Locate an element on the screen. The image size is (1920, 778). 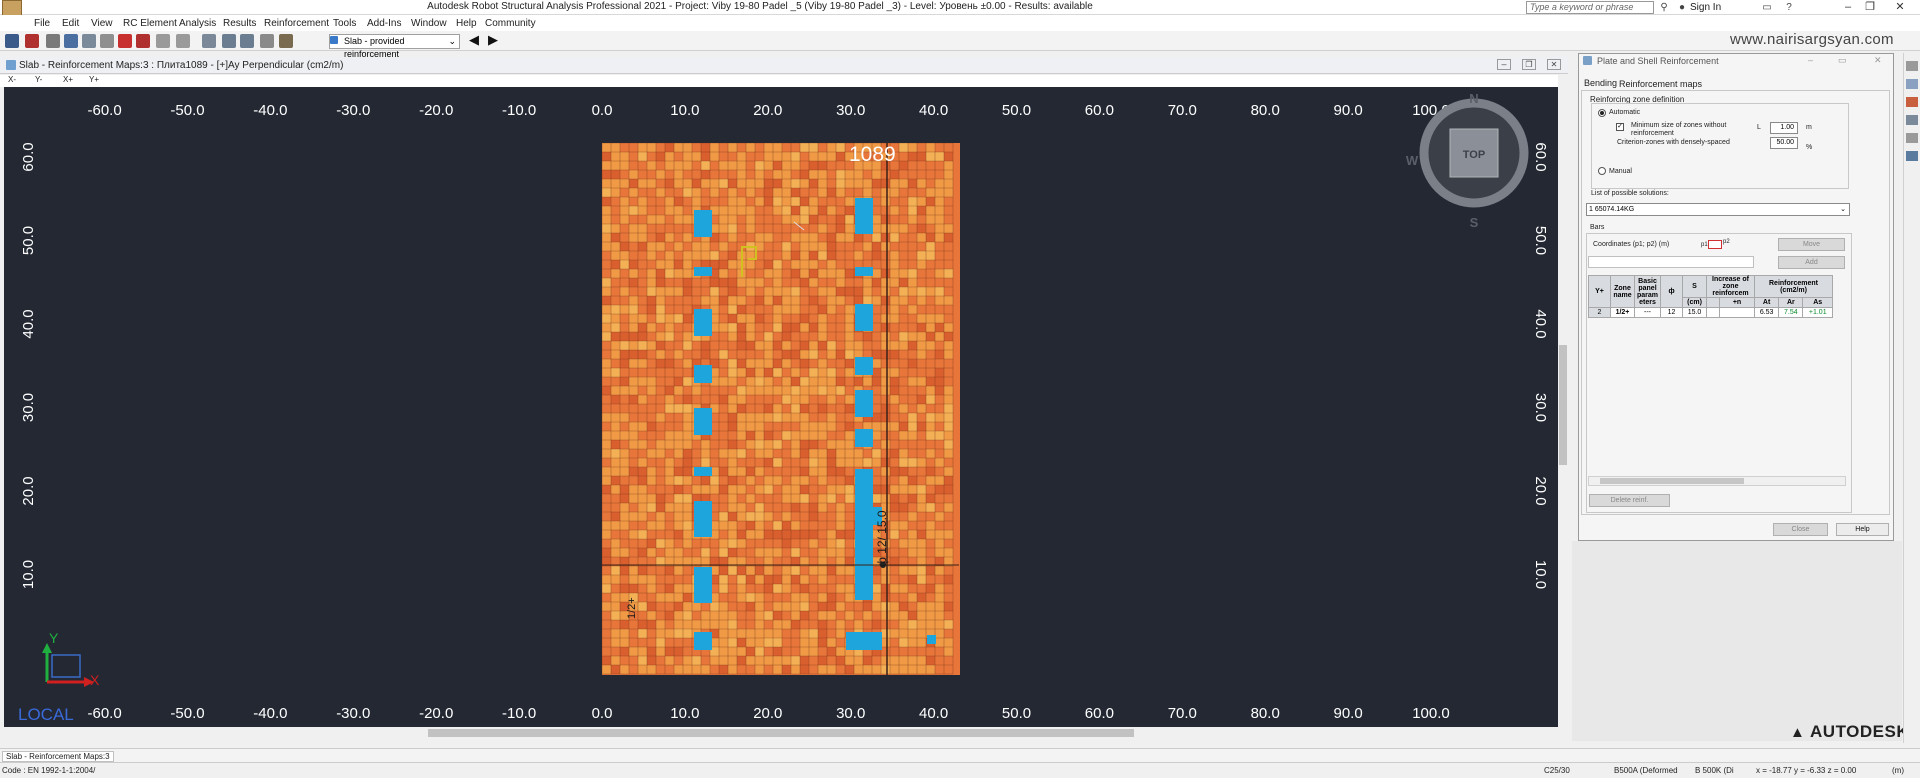
slab-number-label: 1089 is located at coordinates (872, 154).